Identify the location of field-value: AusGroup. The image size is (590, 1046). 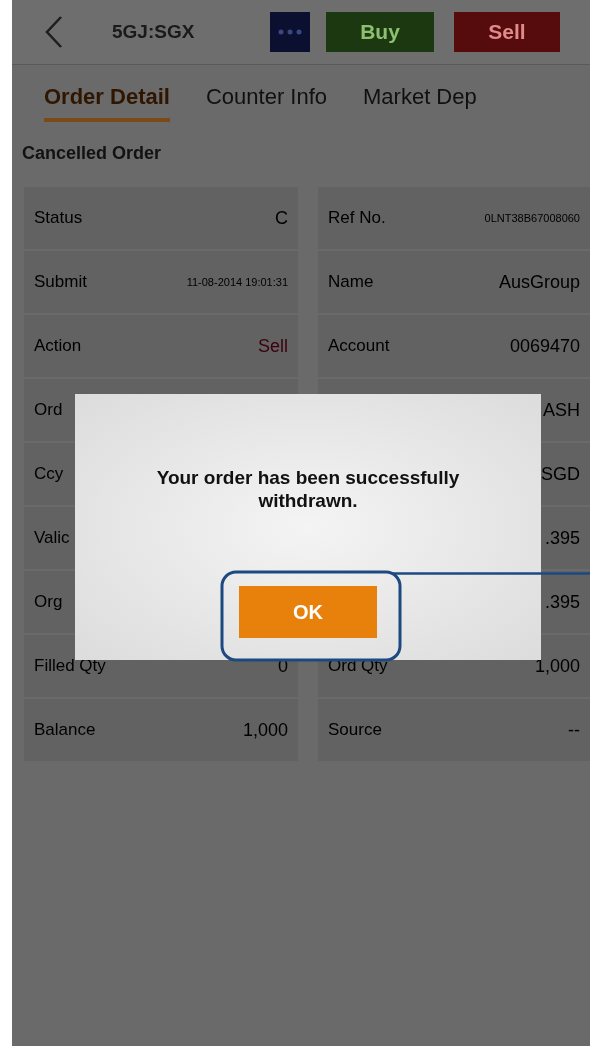
(539, 282).